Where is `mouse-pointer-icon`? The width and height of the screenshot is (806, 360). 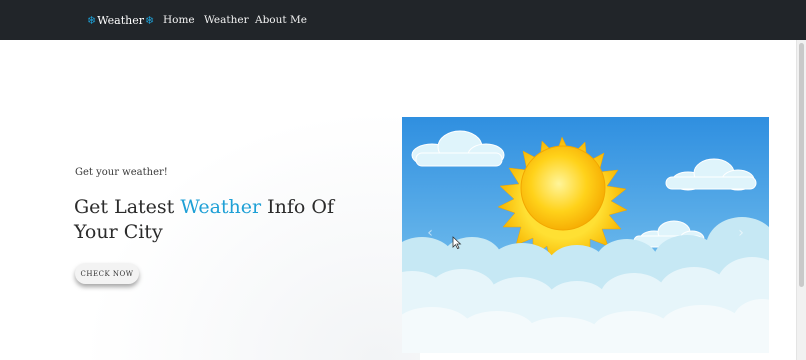
mouse-pointer-icon is located at coordinates (457, 243).